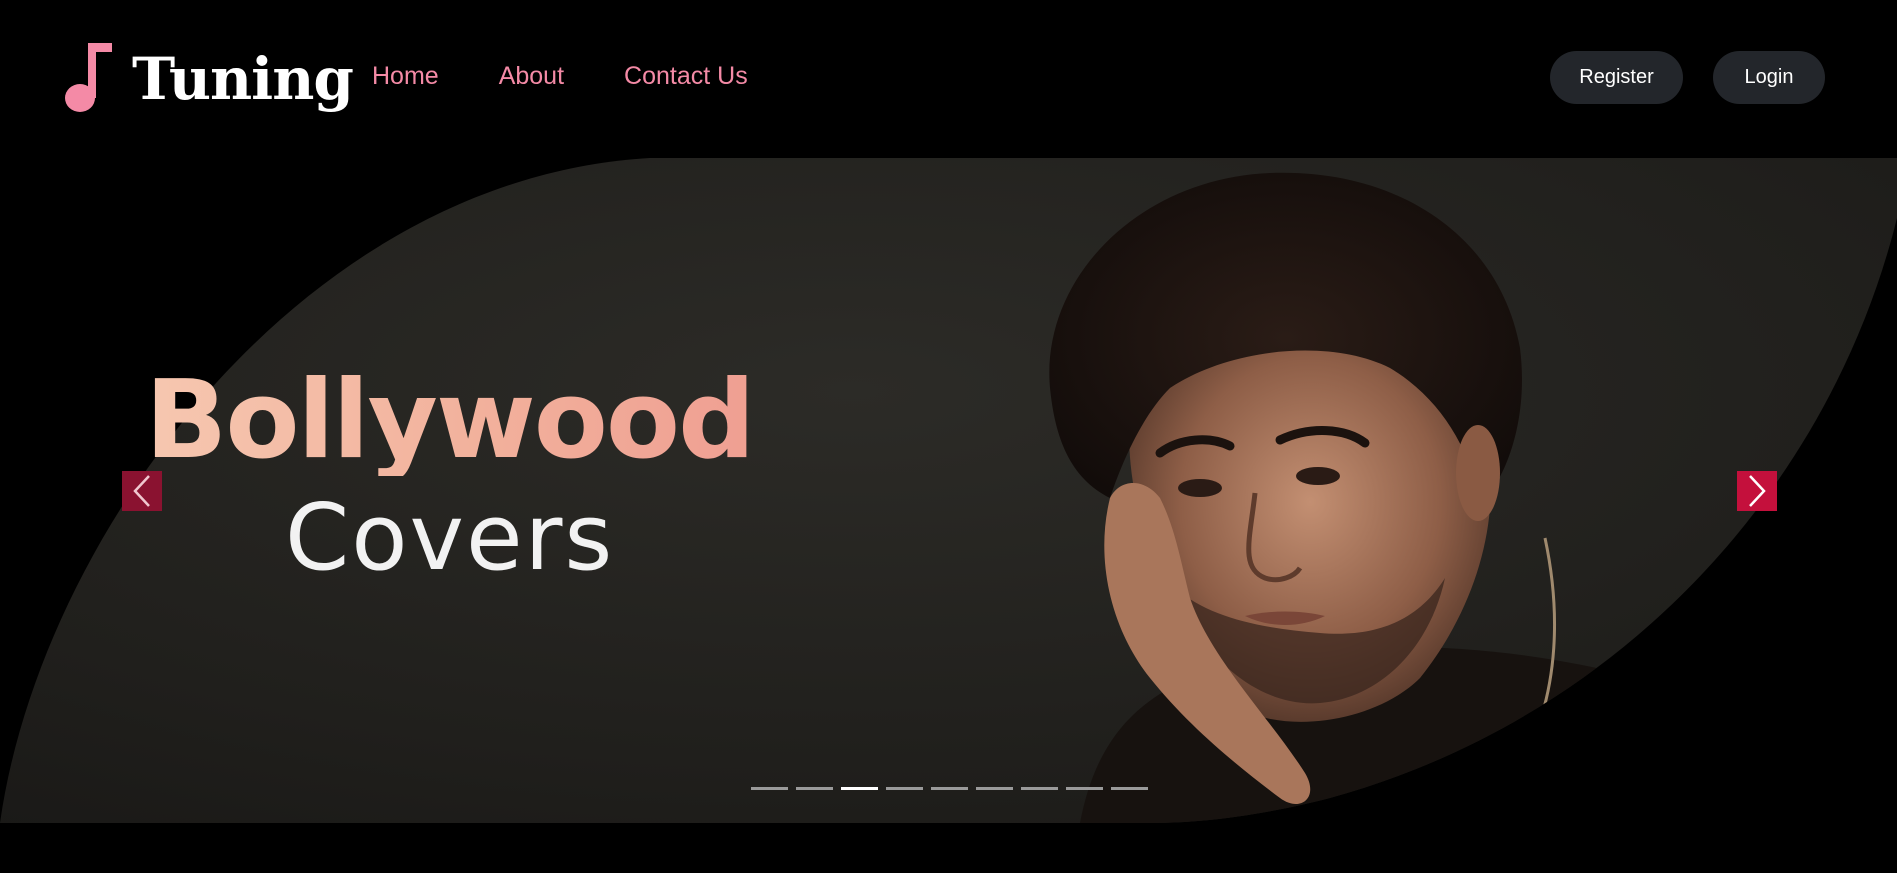 Image resolution: width=1897 pixels, height=873 pixels. I want to click on hero-title: Bollywood, so click(450, 420).